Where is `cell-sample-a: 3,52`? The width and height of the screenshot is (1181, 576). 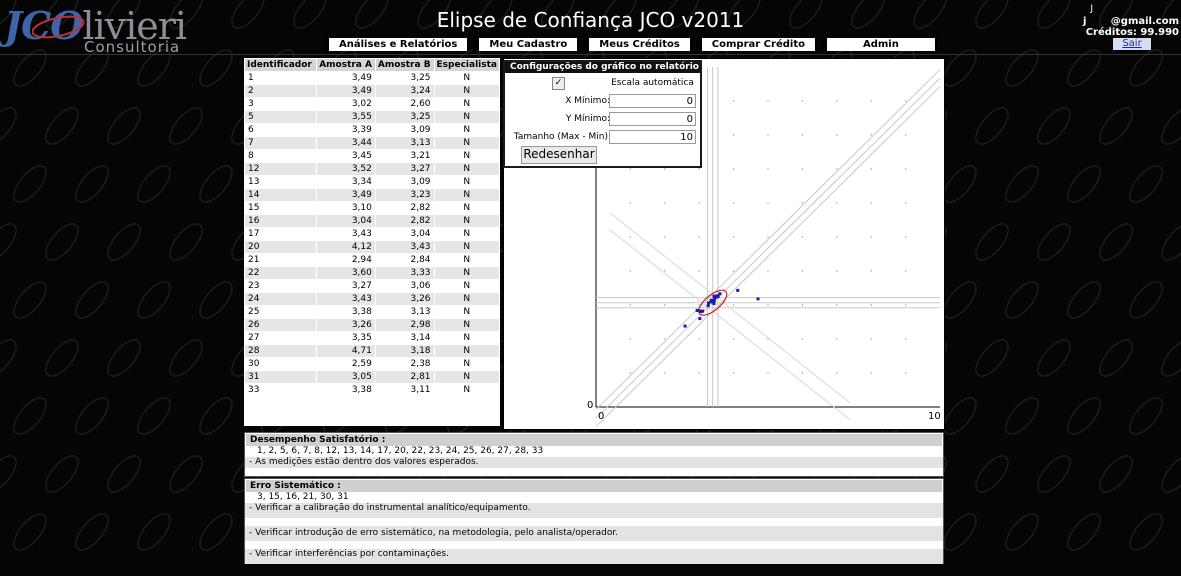 cell-sample-a: 3,52 is located at coordinates (346, 169).